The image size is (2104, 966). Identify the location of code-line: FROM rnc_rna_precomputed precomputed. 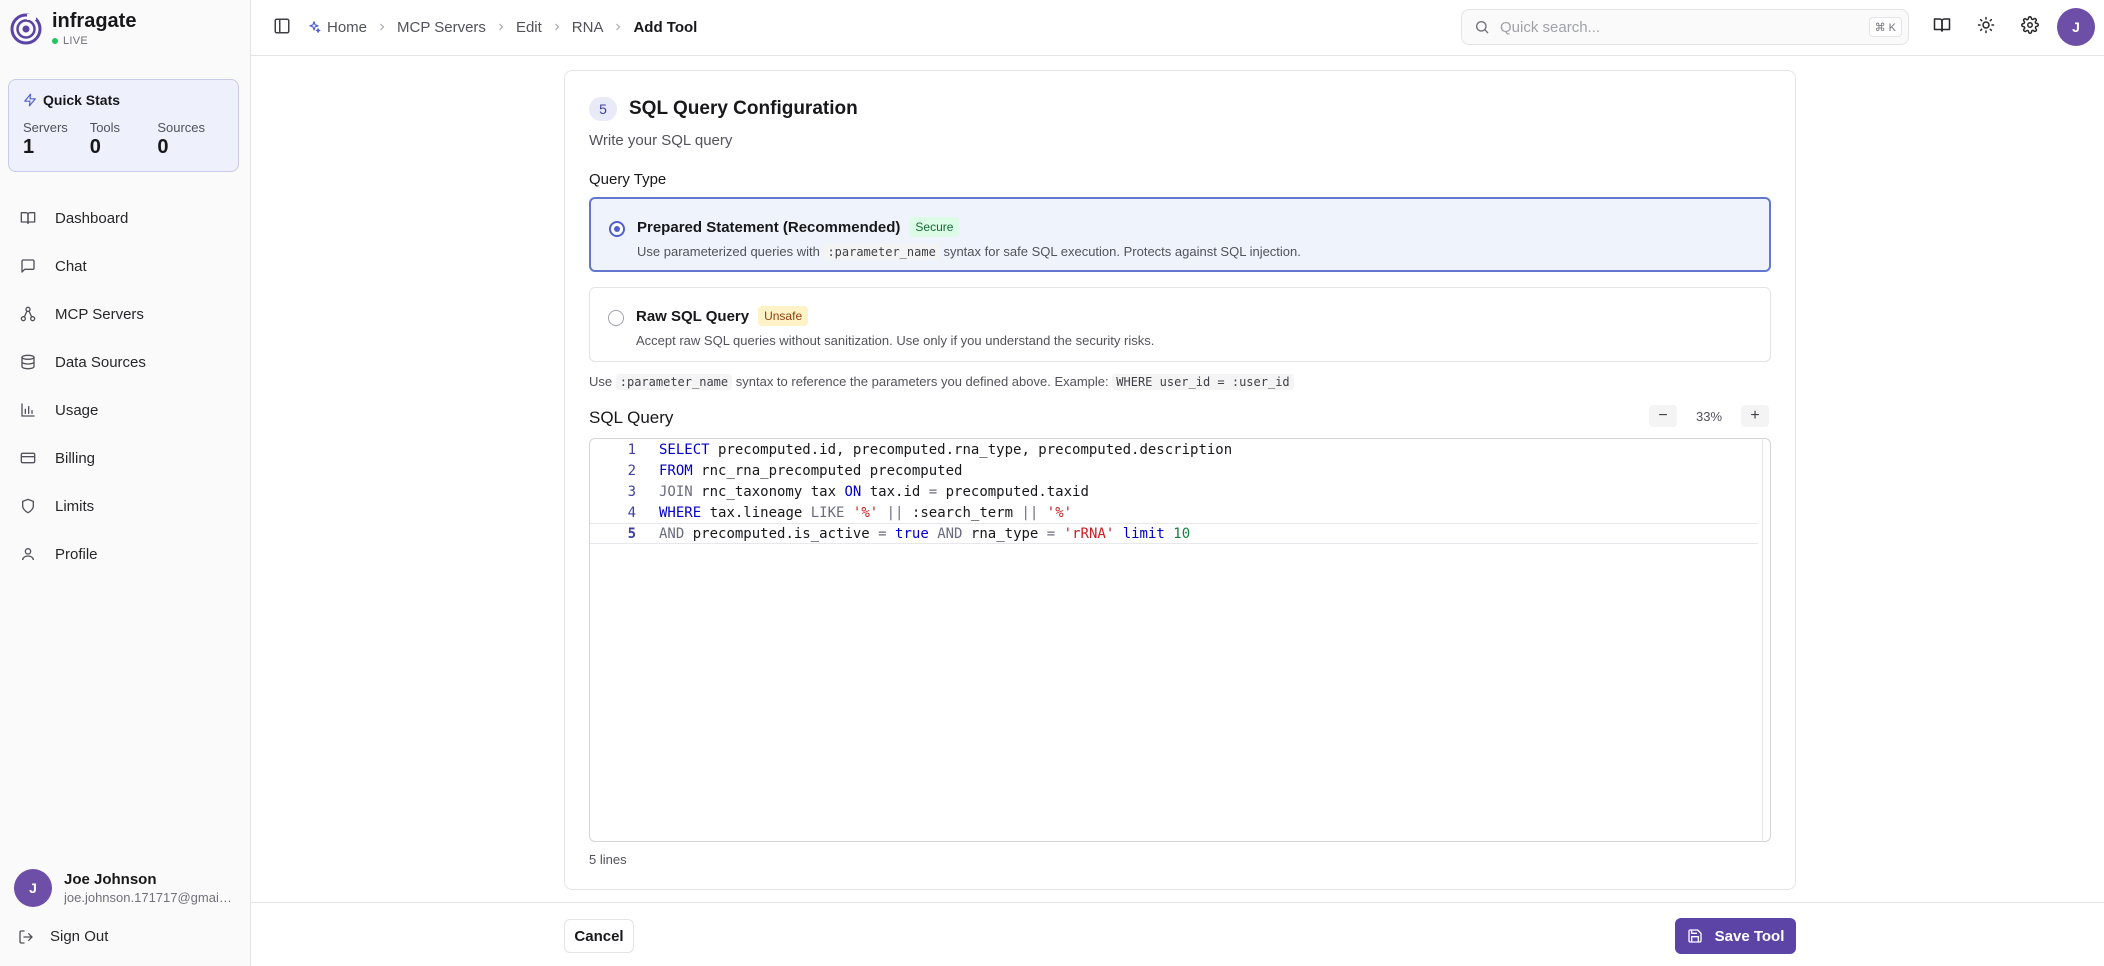
(810, 471).